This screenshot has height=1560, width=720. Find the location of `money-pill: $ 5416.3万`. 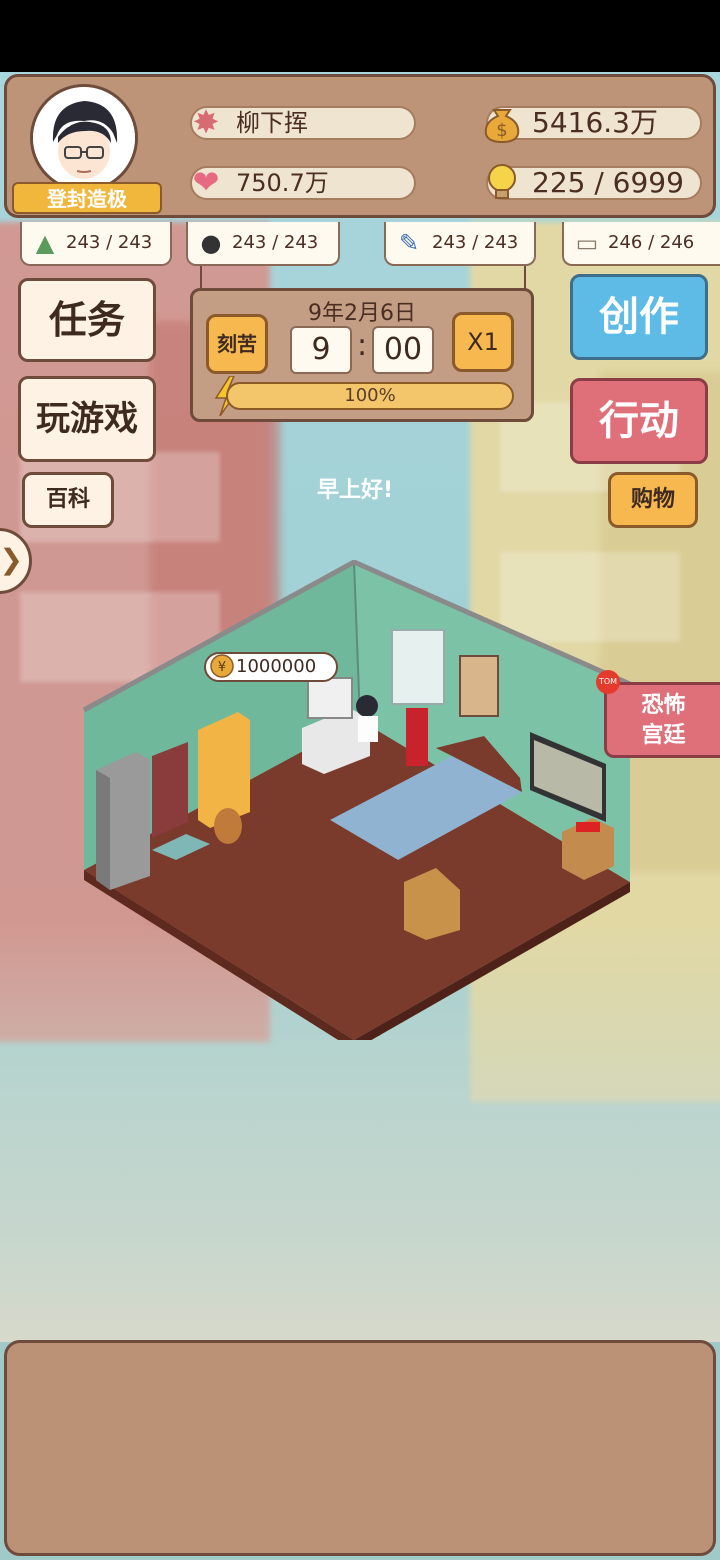

money-pill: $ 5416.3万 is located at coordinates (593, 125).